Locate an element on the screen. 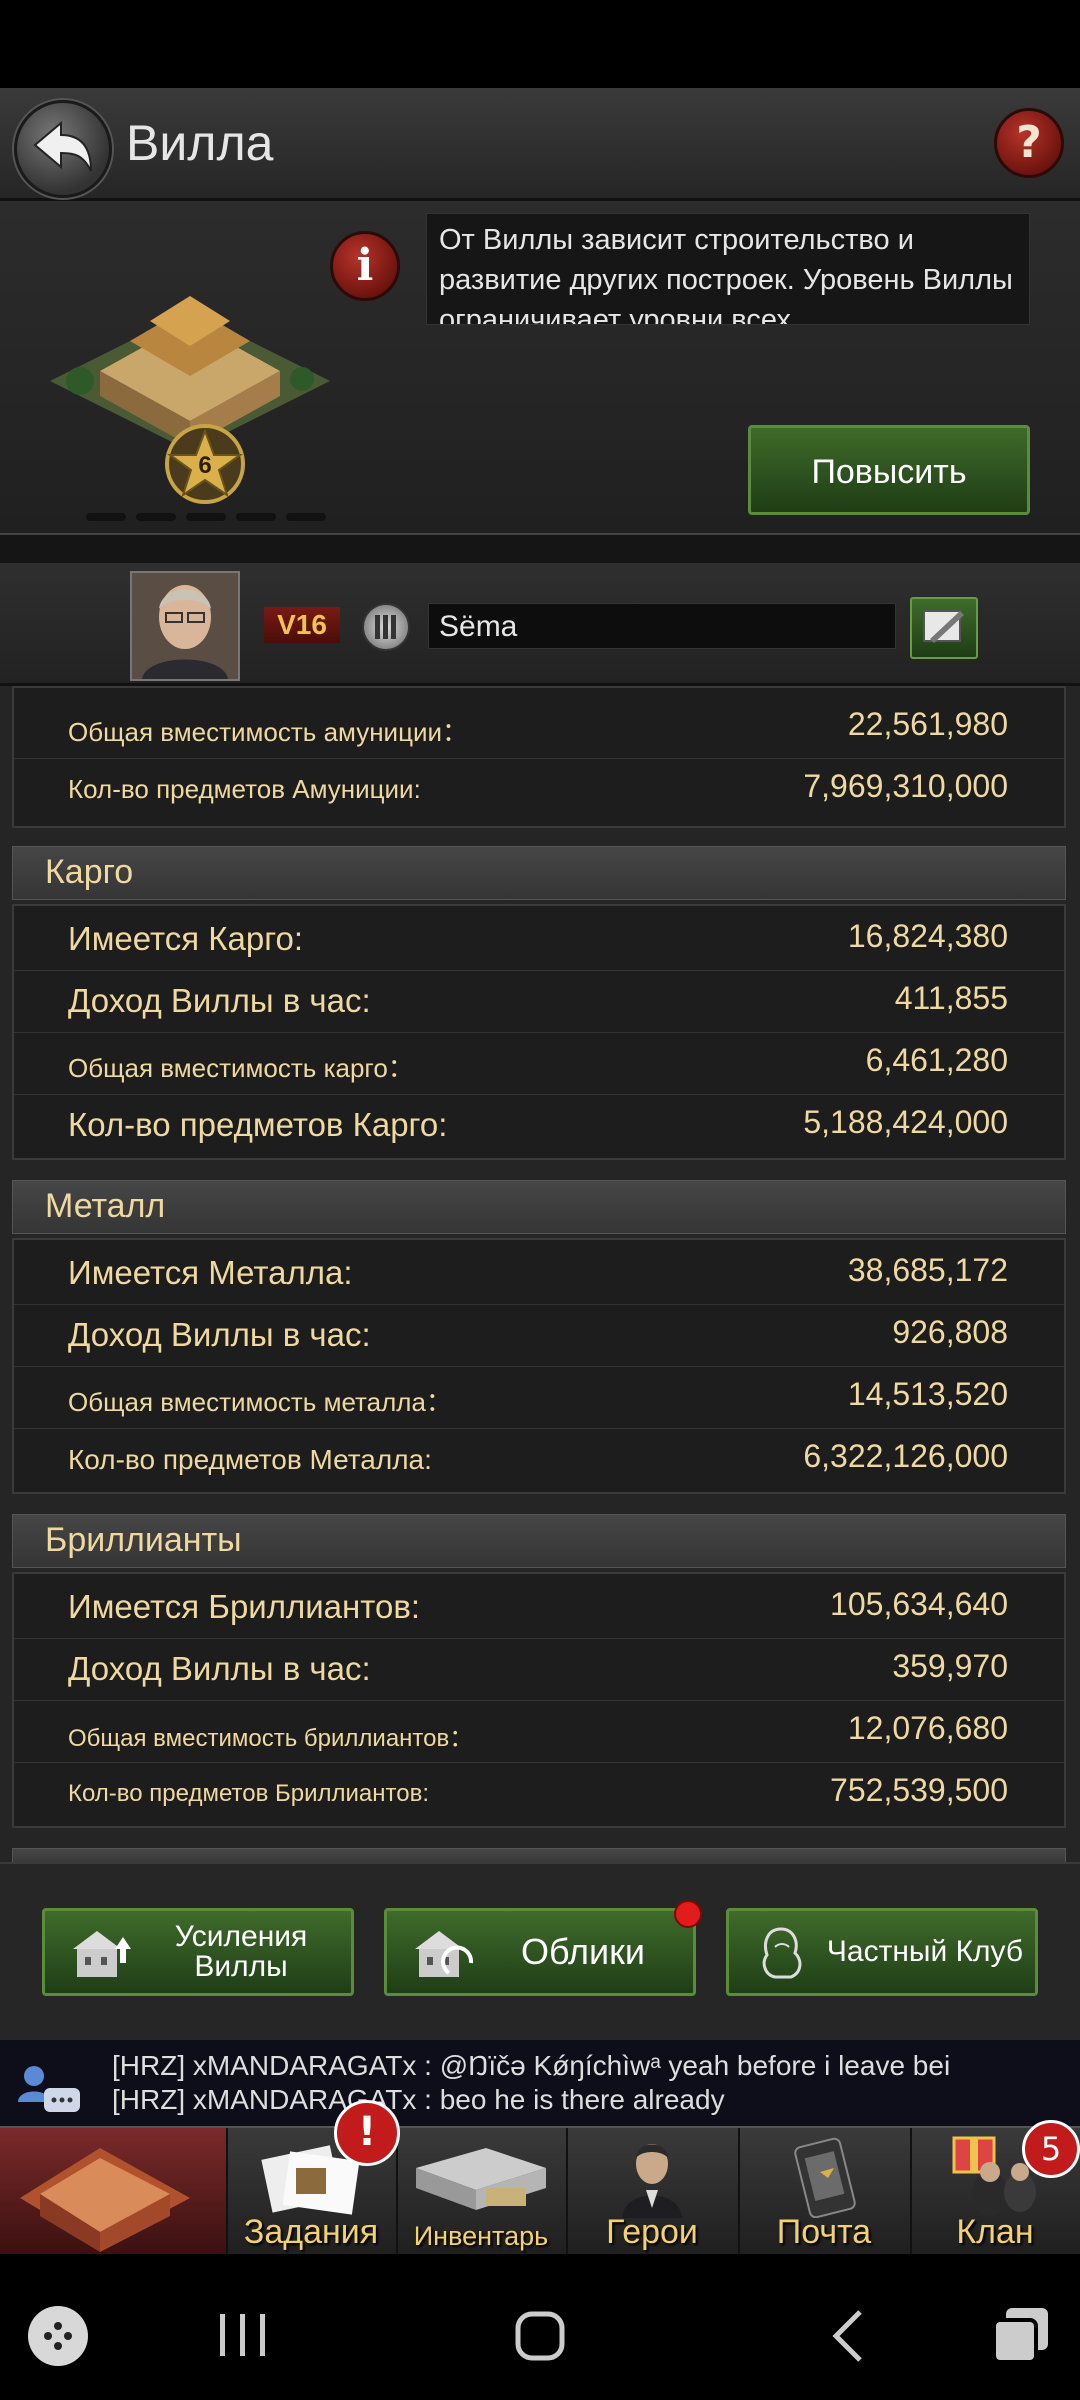 The width and height of the screenshot is (1080, 2400). level-number: 6 is located at coordinates (204, 465).